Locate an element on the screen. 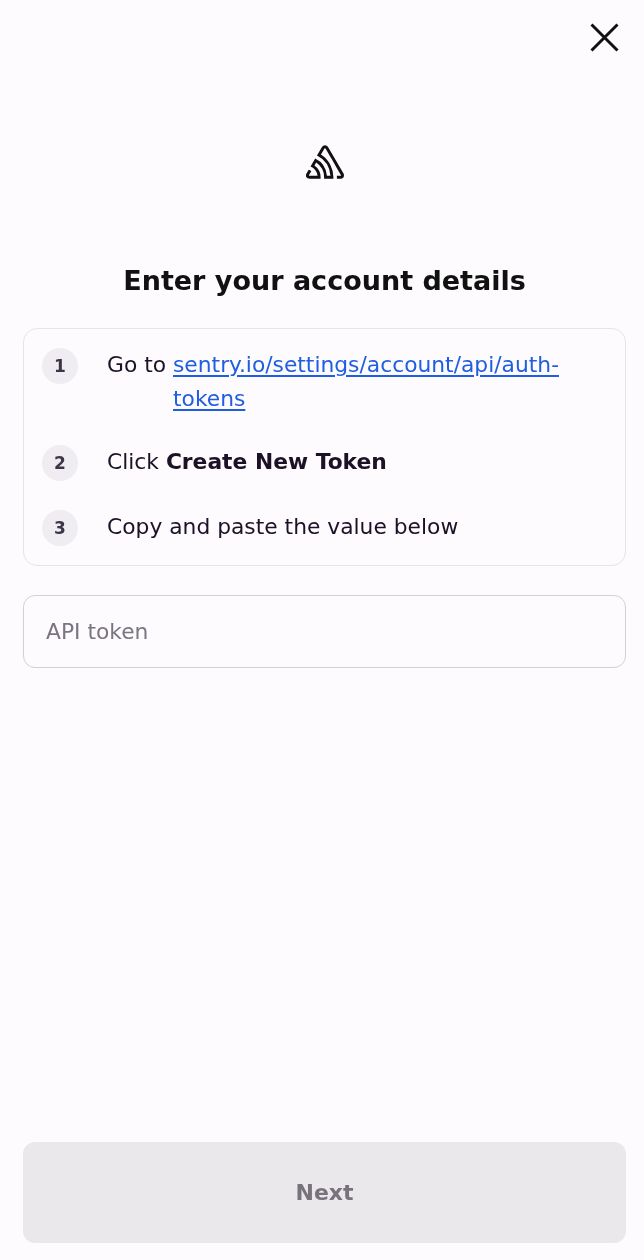  step-number: 2 is located at coordinates (60, 463).